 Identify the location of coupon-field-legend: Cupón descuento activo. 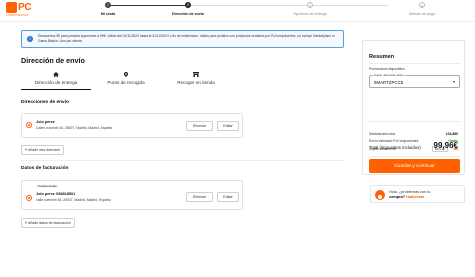
(389, 75).